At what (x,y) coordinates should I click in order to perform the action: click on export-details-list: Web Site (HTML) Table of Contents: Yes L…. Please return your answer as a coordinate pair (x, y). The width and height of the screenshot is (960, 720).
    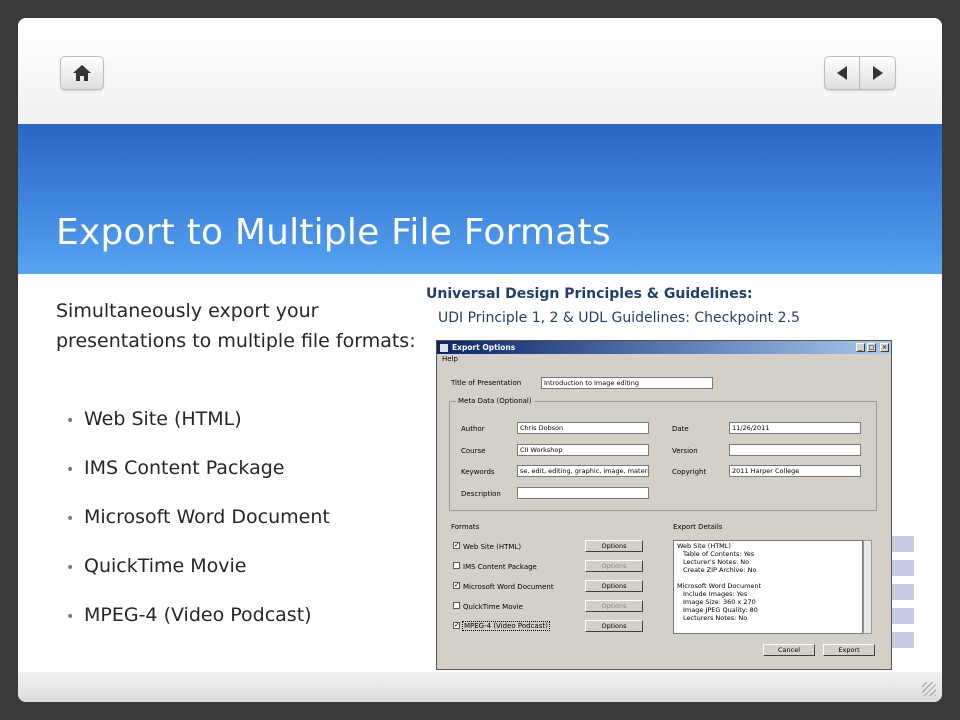
    Looking at the image, I should click on (768, 587).